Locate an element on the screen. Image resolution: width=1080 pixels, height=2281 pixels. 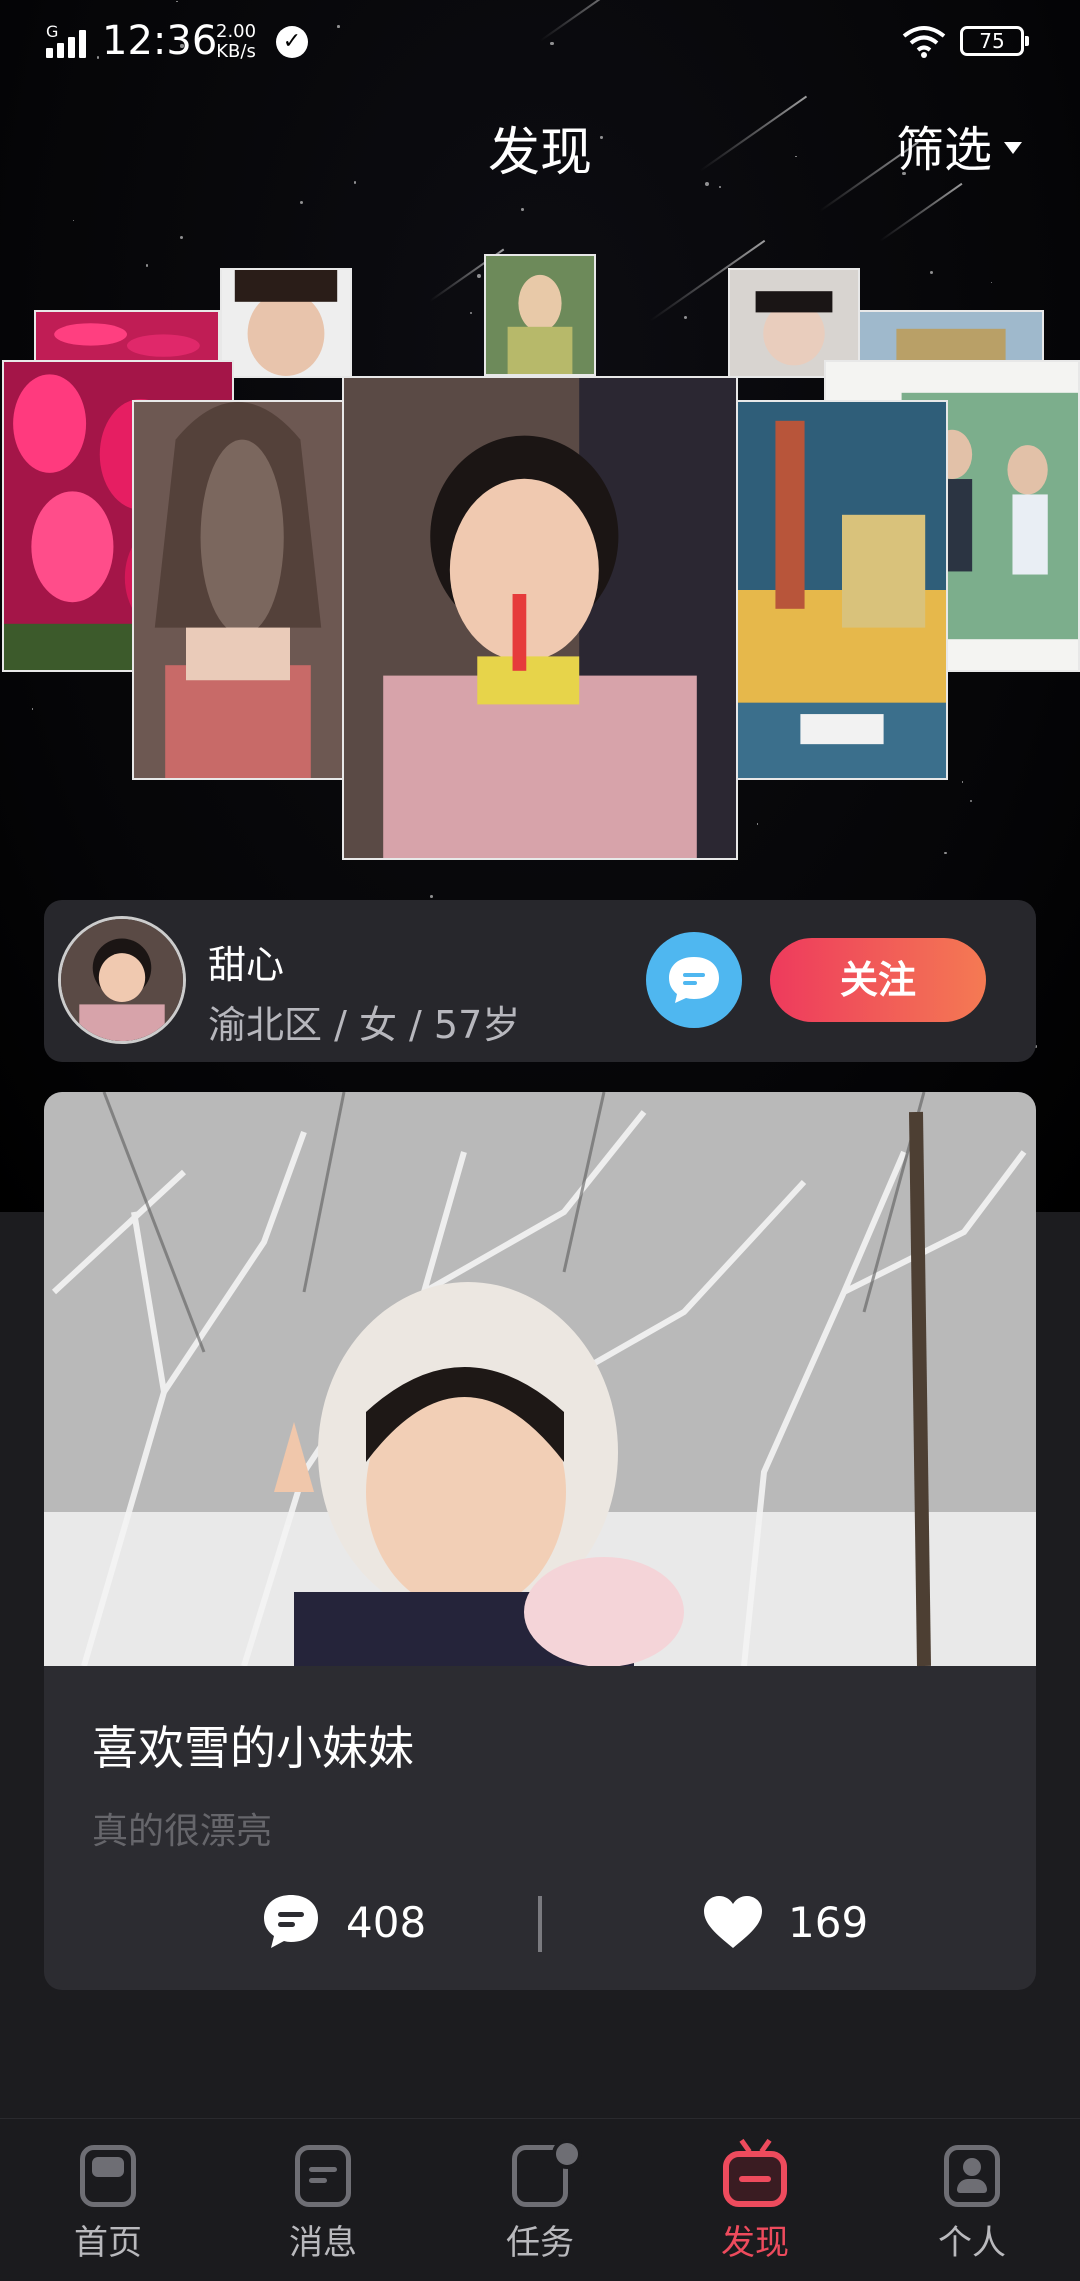
nav-label: 发现 is located at coordinates (755, 2243).